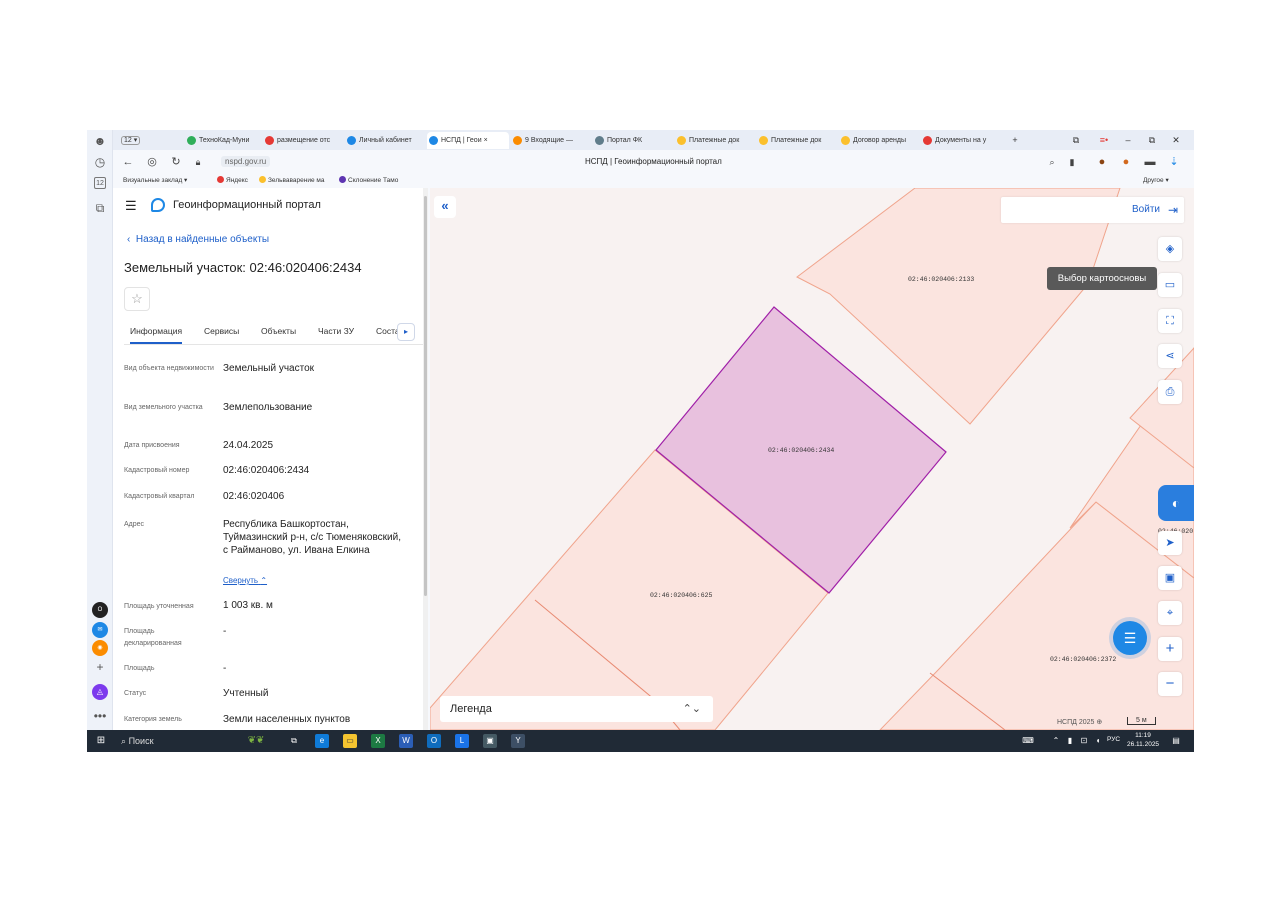  What do you see at coordinates (1052, 162) in the screenshot?
I see `zoom-icon: ⌕` at bounding box center [1052, 162].